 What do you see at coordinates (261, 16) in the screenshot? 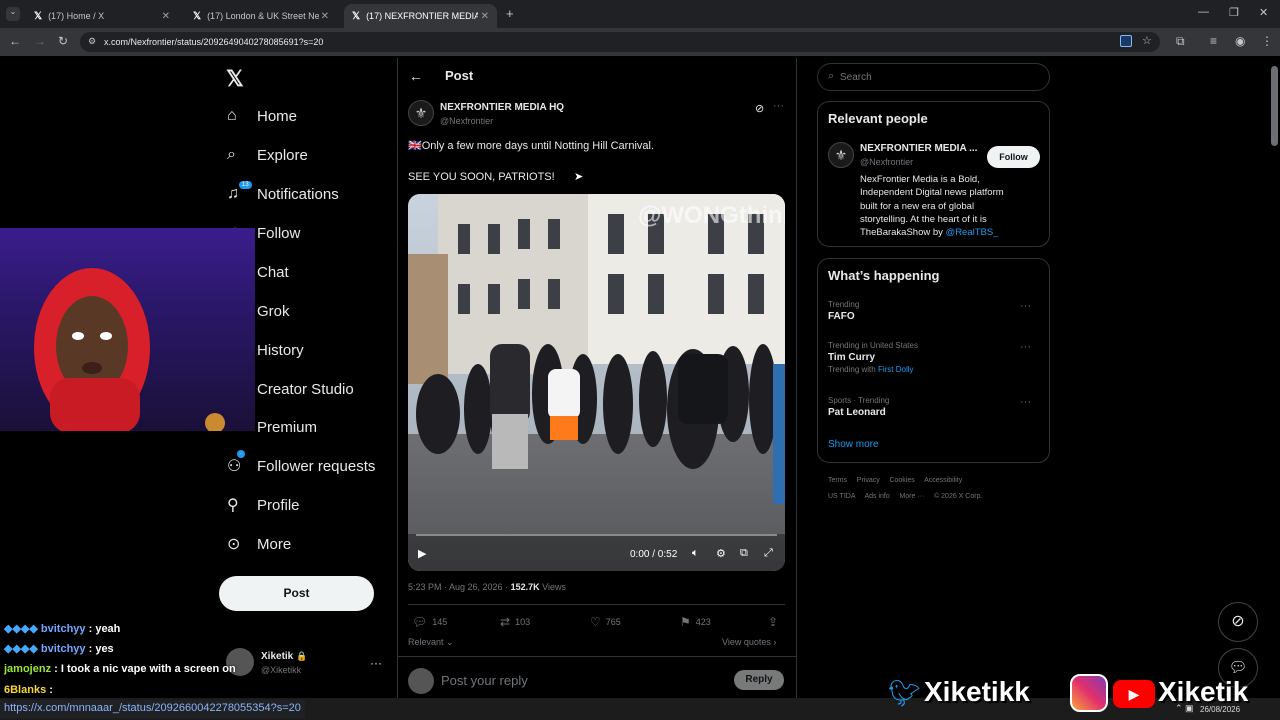
I see `tab-london-news: 𝕏 (17) London & UK Street News ✕` at bounding box center [261, 16].